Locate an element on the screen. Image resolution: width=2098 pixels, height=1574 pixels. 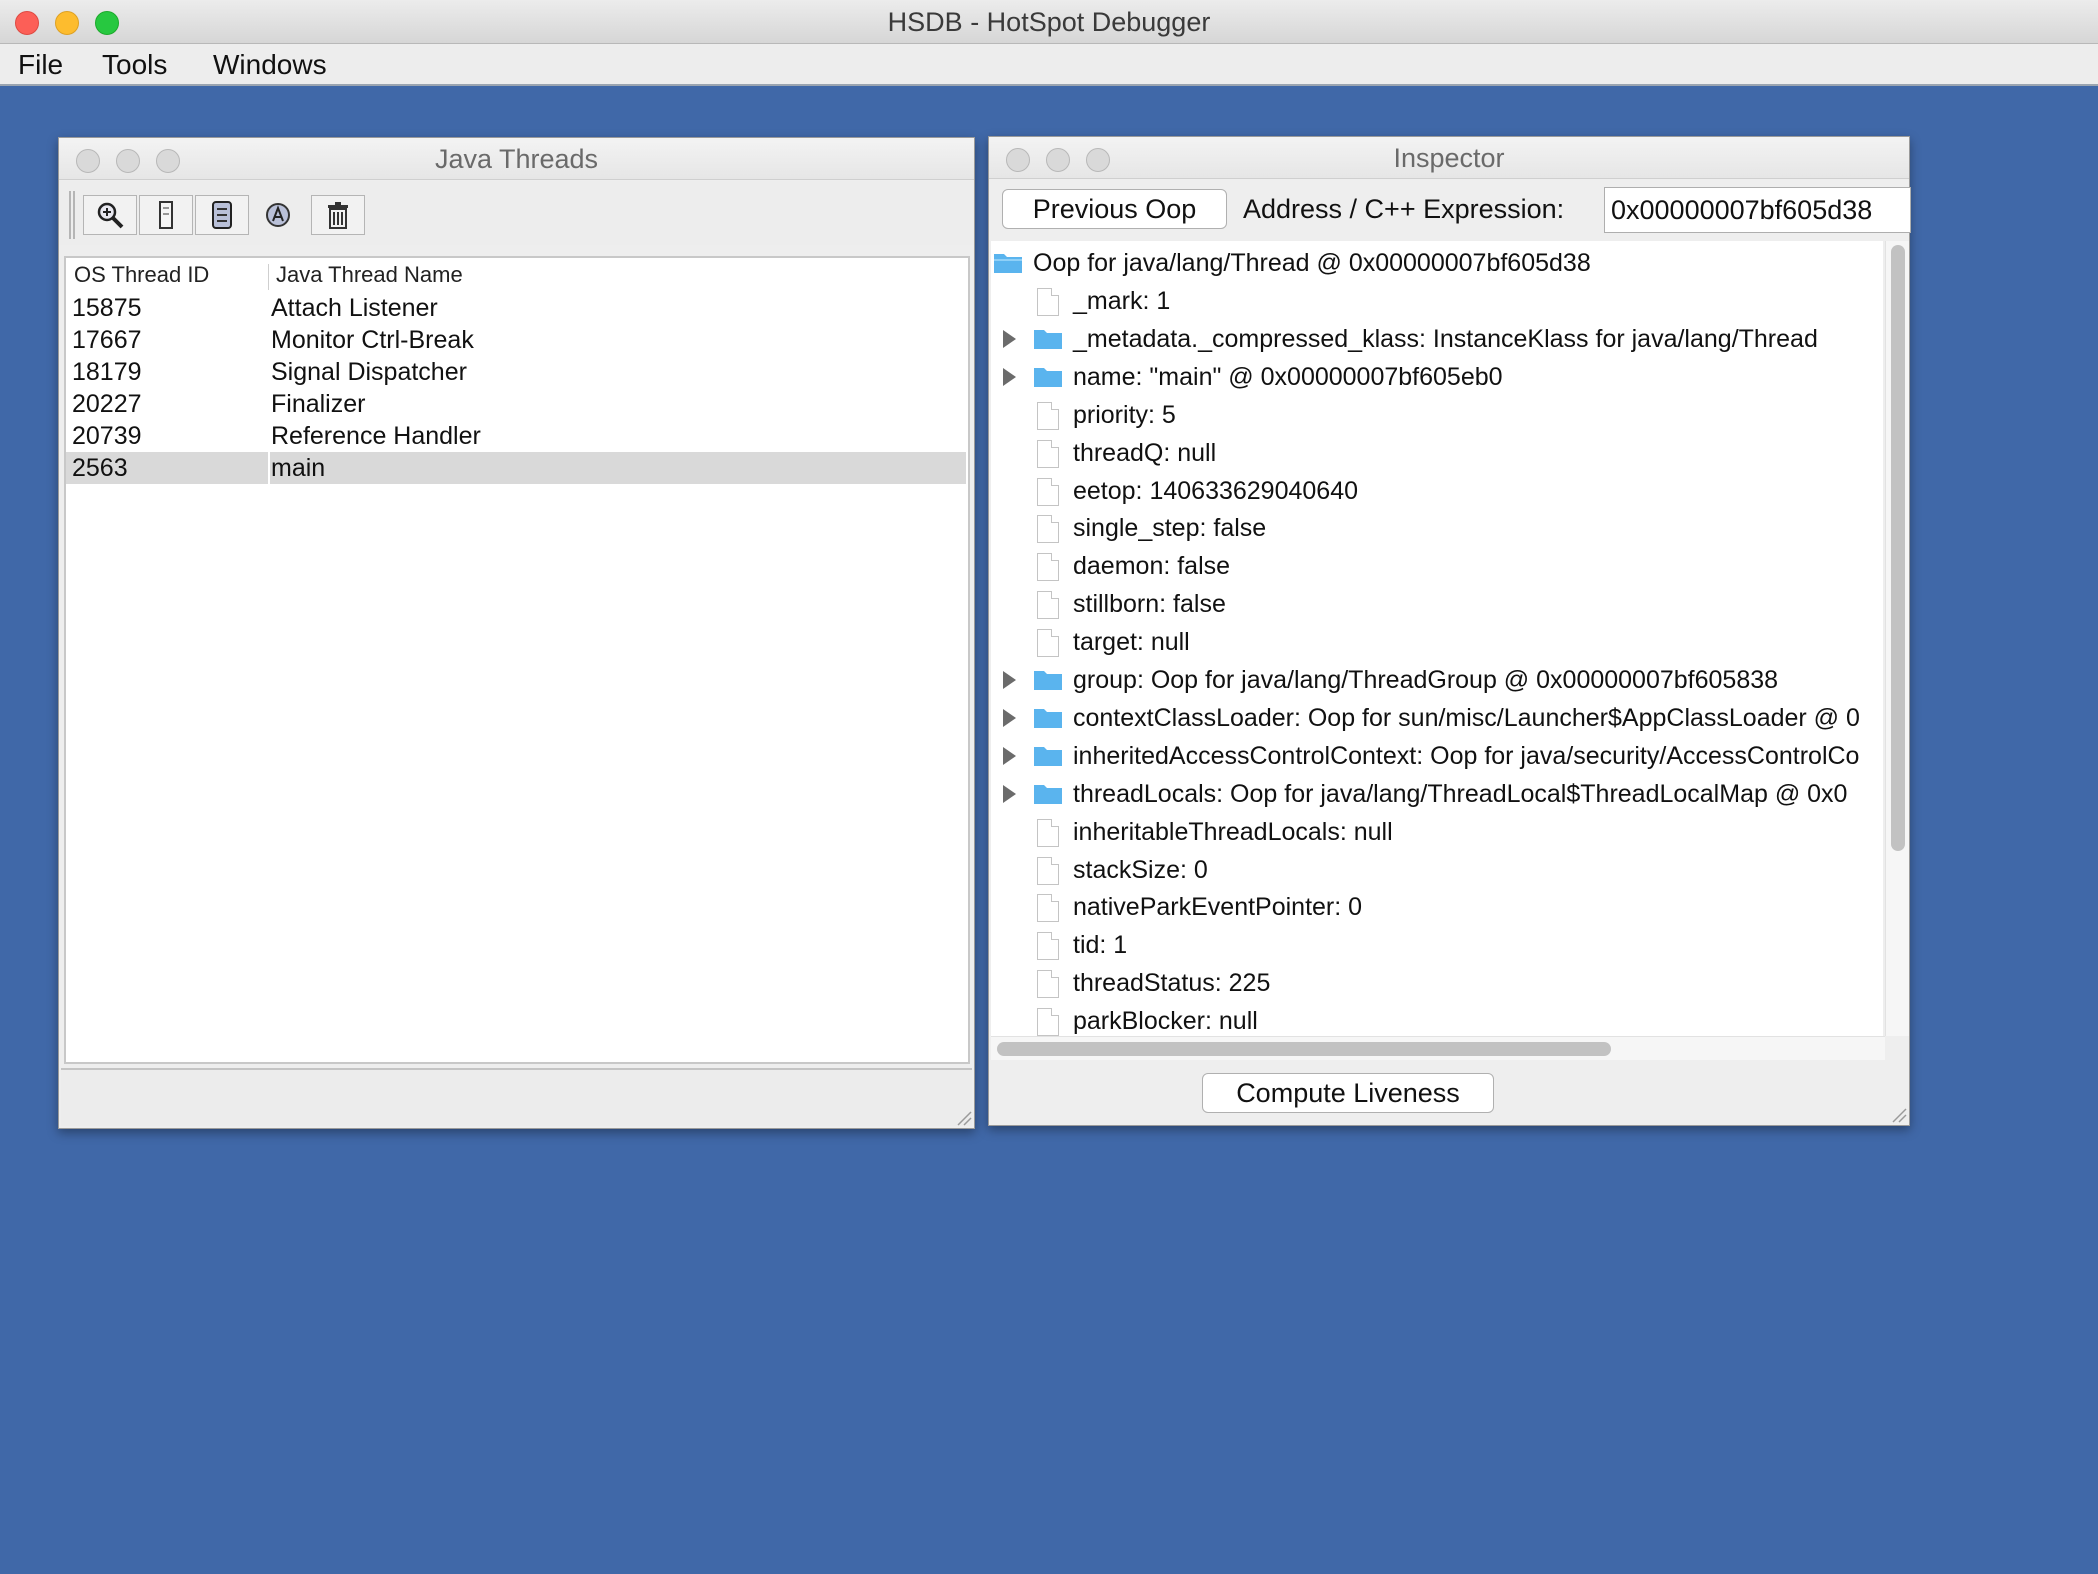
thread-info-icon is located at coordinates (278, 215).